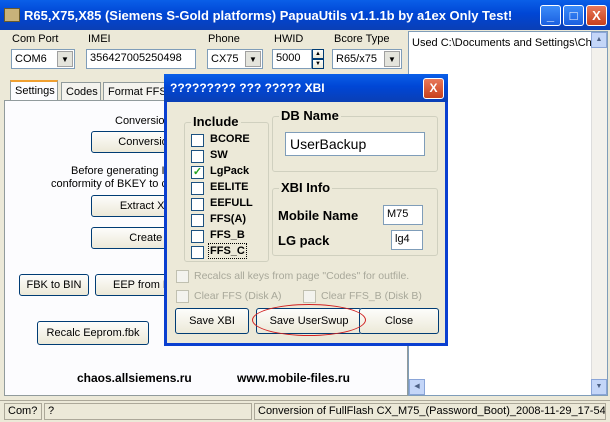  What do you see at coordinates (550, 15) in the screenshot?
I see `minimize-button: _` at bounding box center [550, 15].